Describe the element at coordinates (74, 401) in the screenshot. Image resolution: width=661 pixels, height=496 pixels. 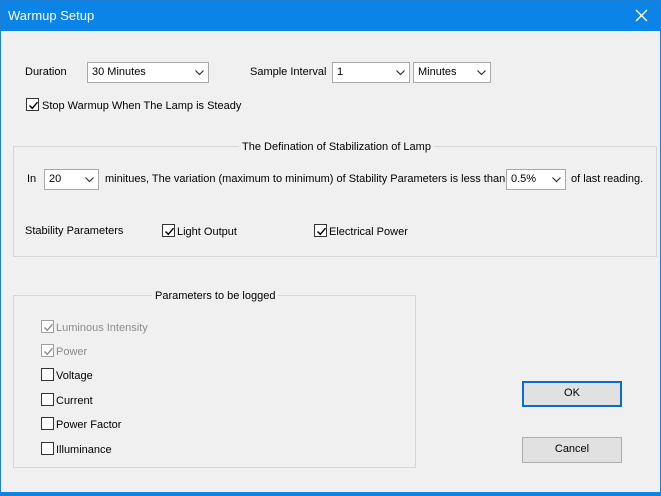
I see `current-label: Current` at that location.